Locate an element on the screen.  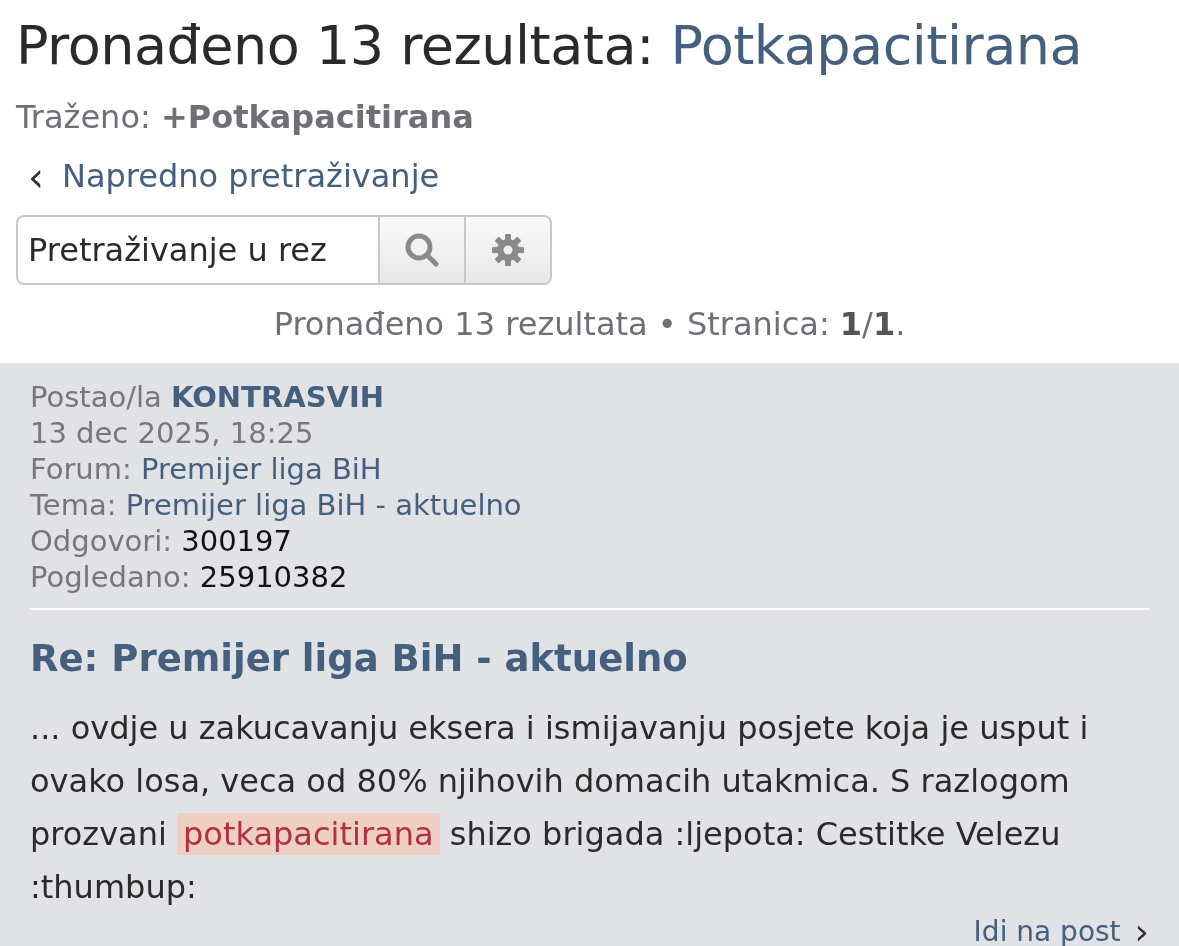
chevron-left-icon: ‹ is located at coordinates (36, 176).